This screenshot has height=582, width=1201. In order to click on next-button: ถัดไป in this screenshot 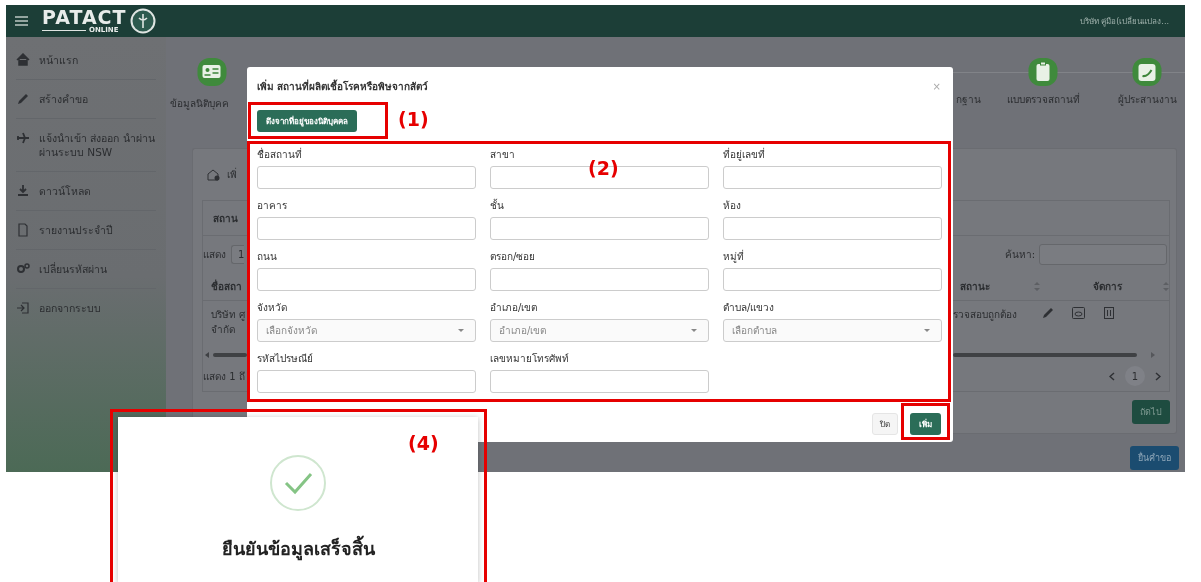, I will do `click(1151, 412)`.